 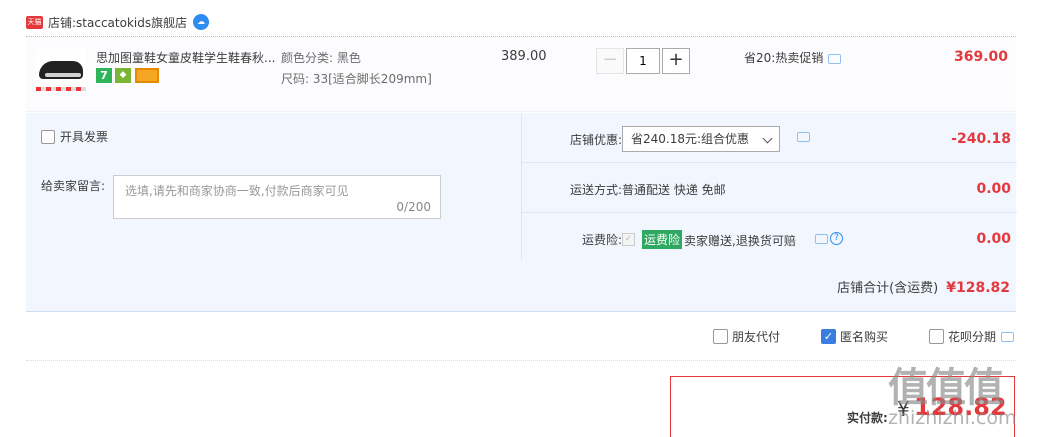 I want to click on discount-select: 省240.18元:组合优惠, so click(x=701, y=139).